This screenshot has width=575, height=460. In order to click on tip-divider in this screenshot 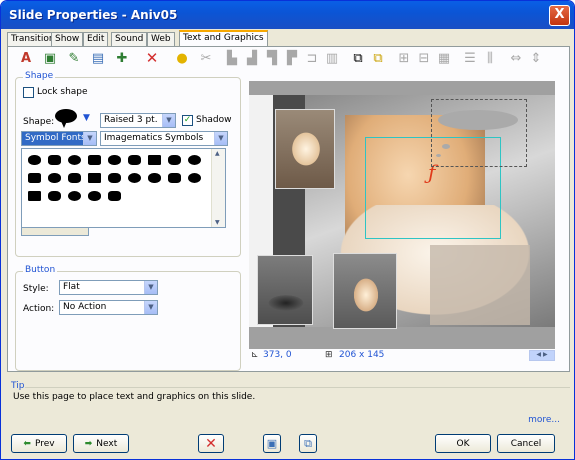, I will do `click(297, 387)`.